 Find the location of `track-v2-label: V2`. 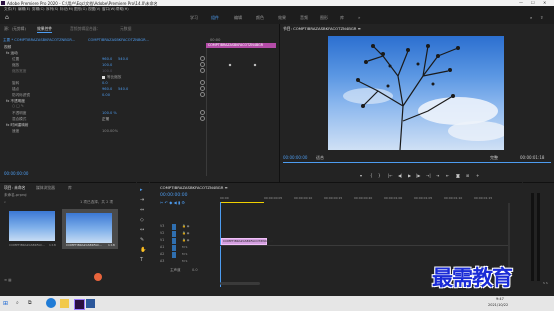

track-v2-label: V2 is located at coordinates (162, 233).